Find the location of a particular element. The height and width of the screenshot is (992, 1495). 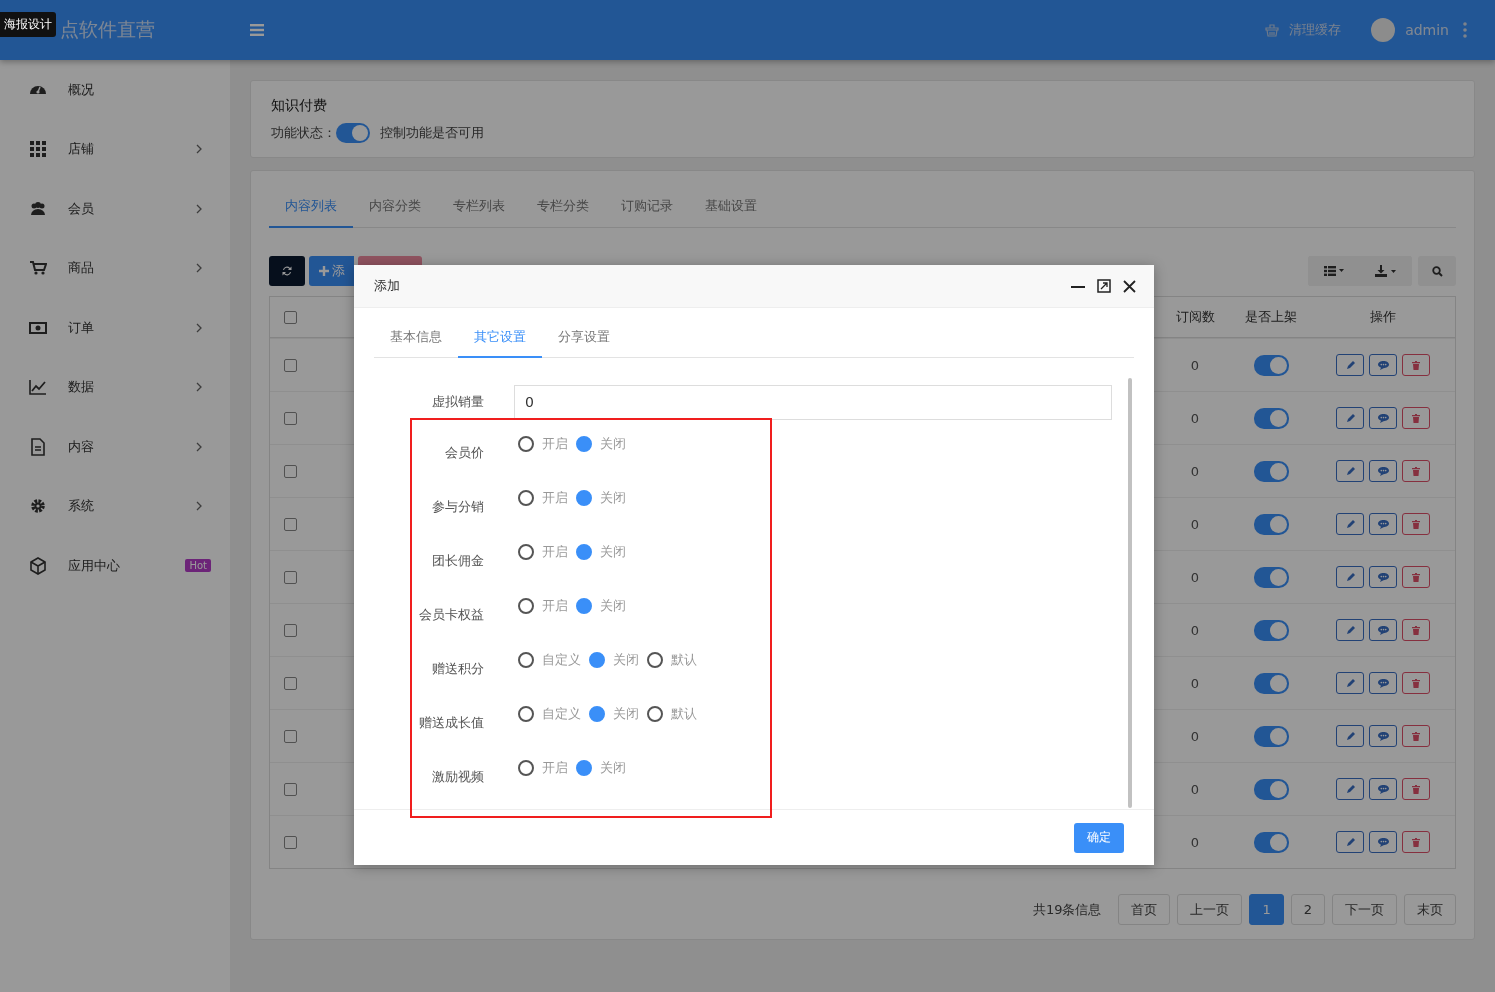

page-button: 1 is located at coordinates (1266, 909).